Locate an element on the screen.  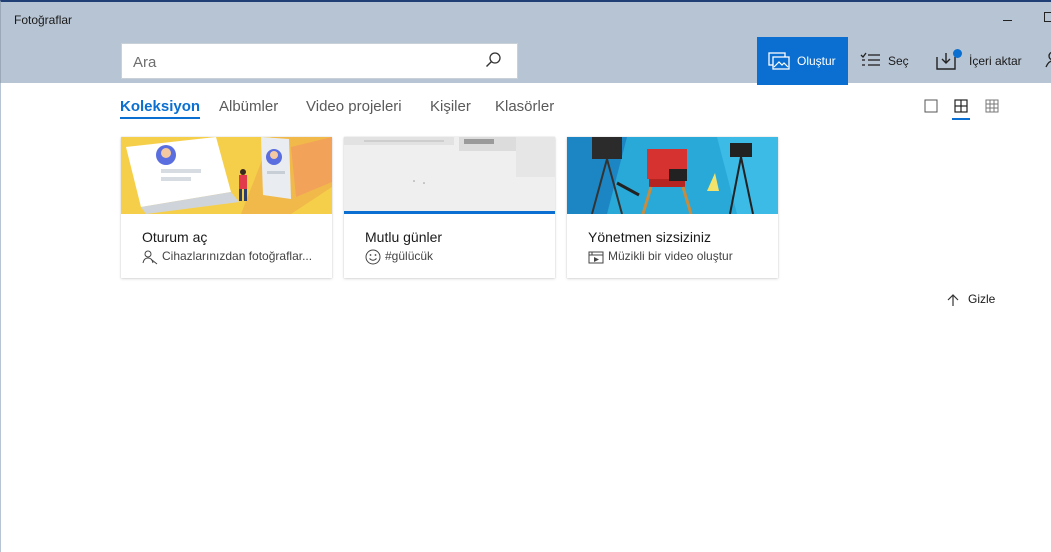
tab-people: Kişiler is located at coordinates (450, 106).